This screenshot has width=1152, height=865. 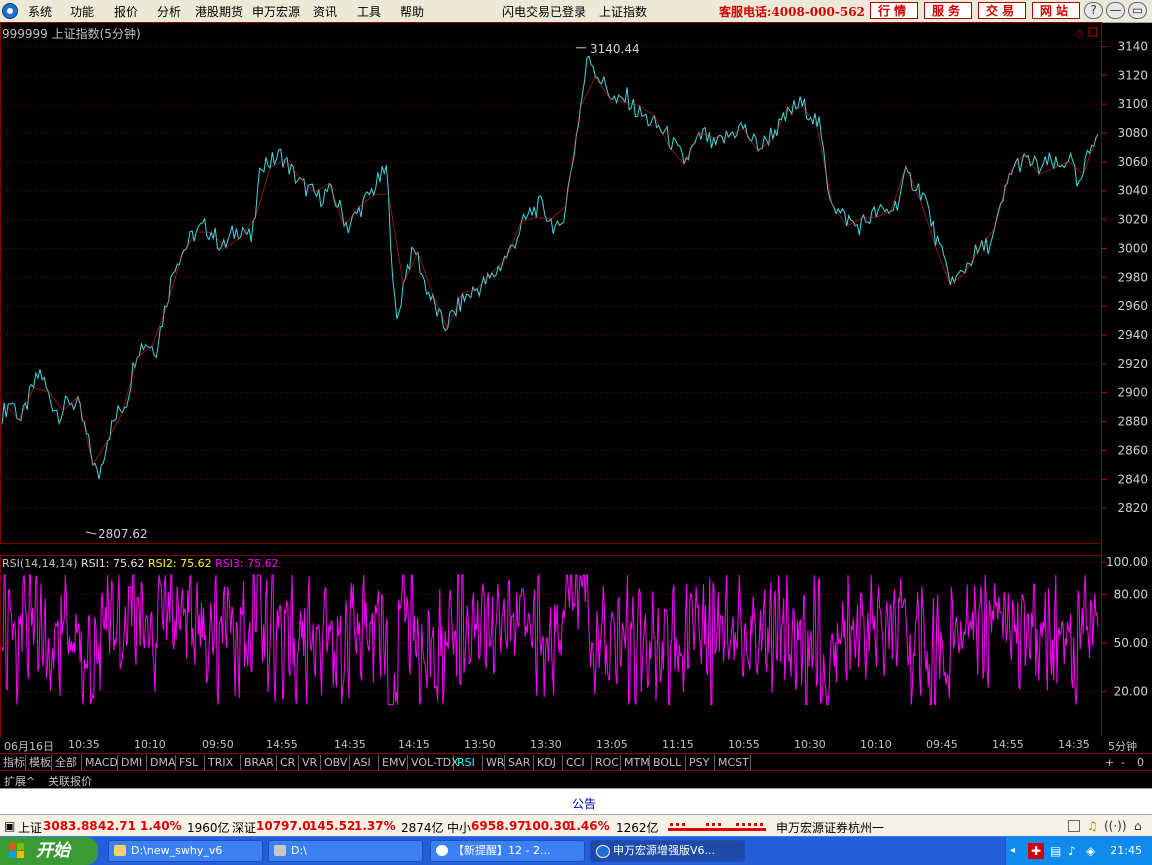 I want to click on indicator-tab-rsi: RSI, so click(x=470, y=762).